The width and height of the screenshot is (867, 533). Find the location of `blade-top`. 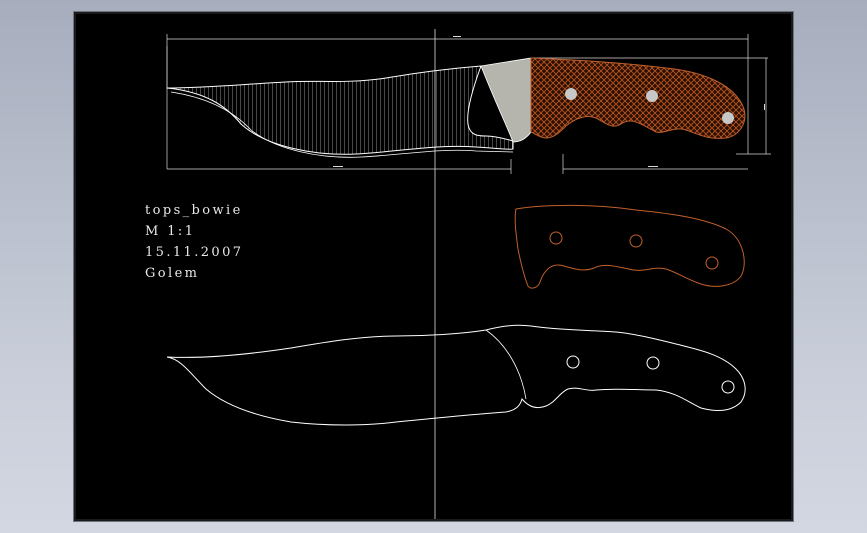

blade-top is located at coordinates (340, 110).